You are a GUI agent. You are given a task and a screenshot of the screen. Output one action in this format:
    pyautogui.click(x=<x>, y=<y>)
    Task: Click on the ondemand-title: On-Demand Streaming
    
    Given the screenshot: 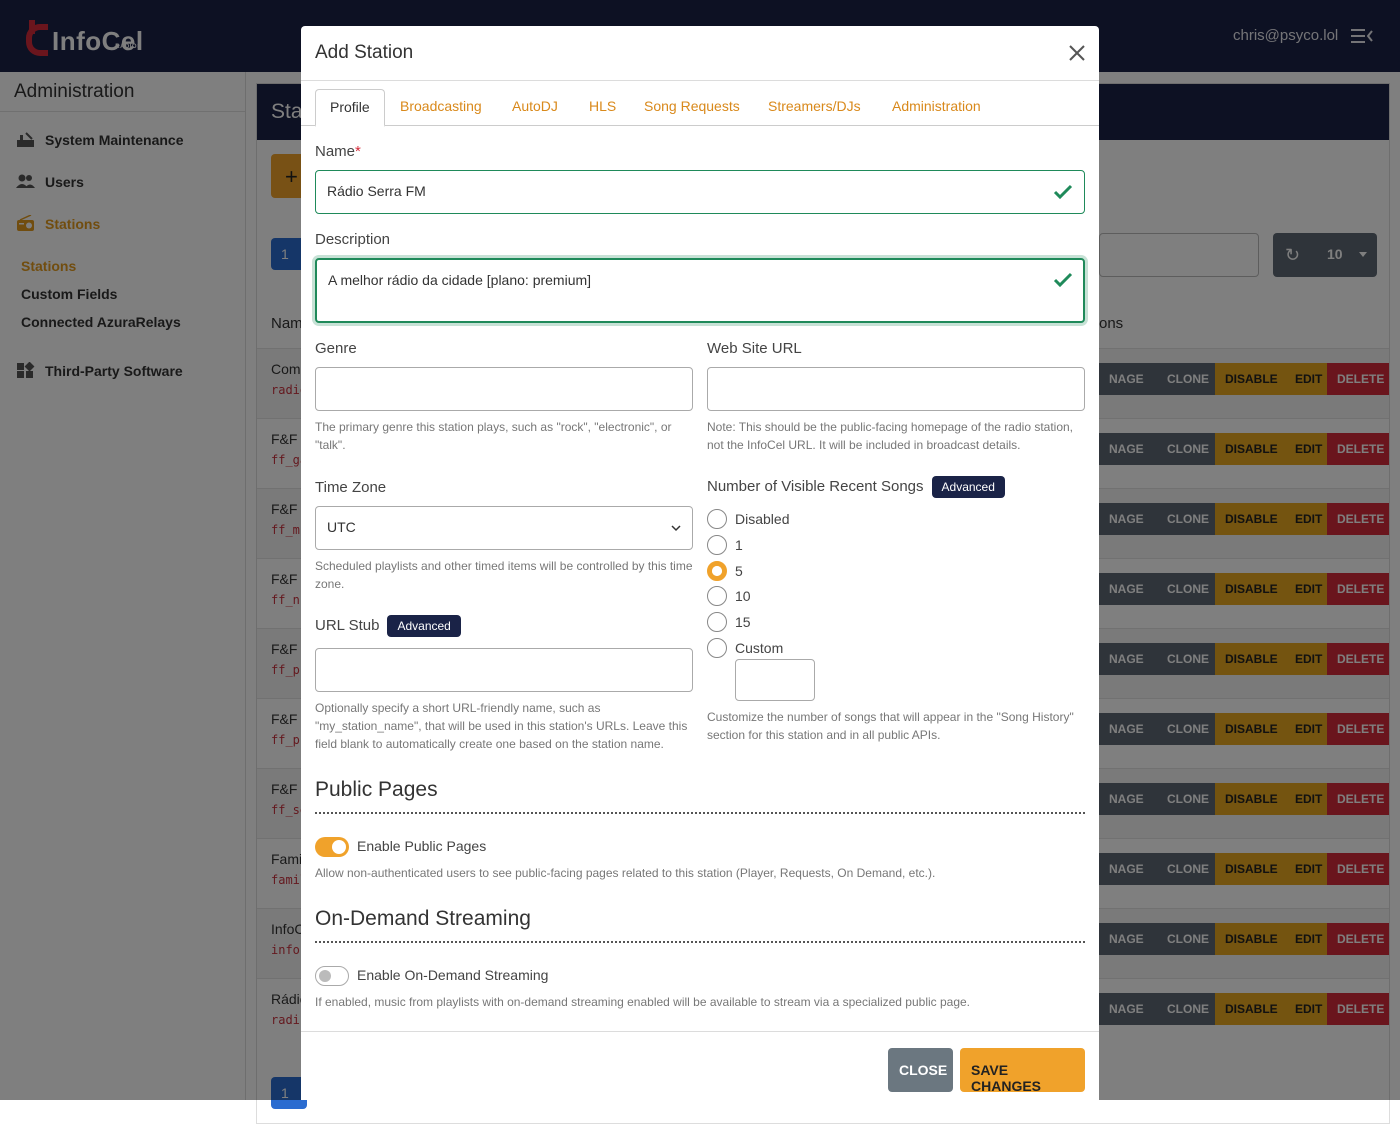 What is the action you would take?
    pyautogui.click(x=423, y=918)
    